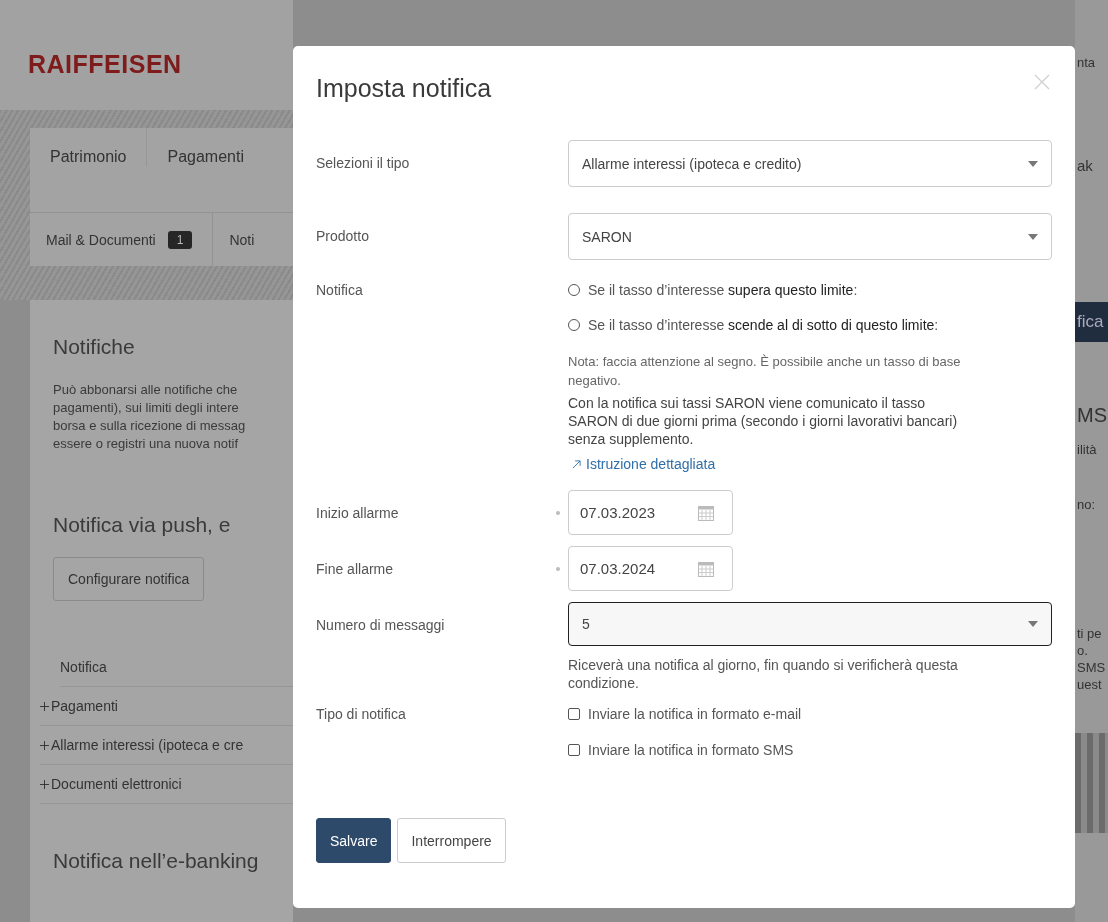 This screenshot has width=1108, height=922. What do you see at coordinates (635, 568) in the screenshot?
I see `date-input: 07.03.2024` at bounding box center [635, 568].